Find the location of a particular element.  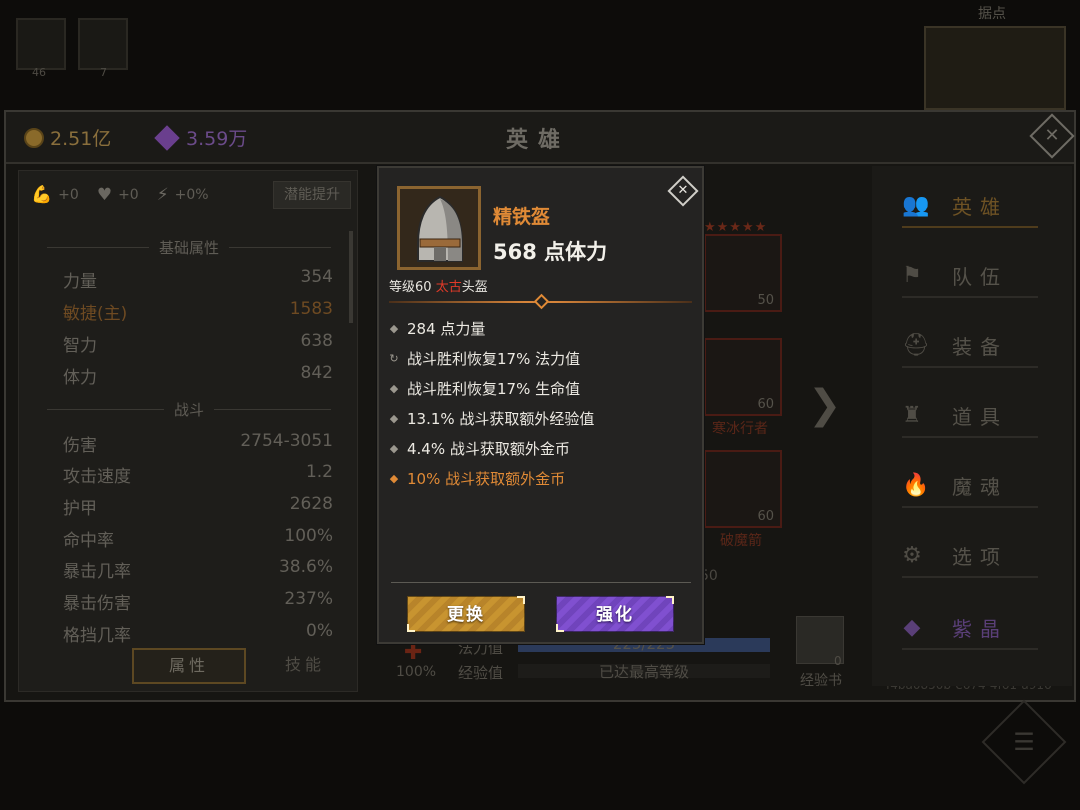

nav-label: 紫晶 is located at coordinates (980, 628).